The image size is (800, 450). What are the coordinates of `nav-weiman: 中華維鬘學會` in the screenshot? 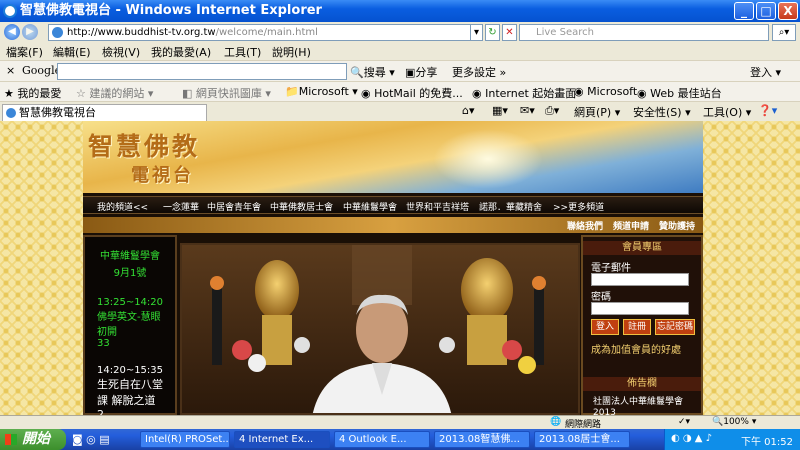 It's located at (370, 206).